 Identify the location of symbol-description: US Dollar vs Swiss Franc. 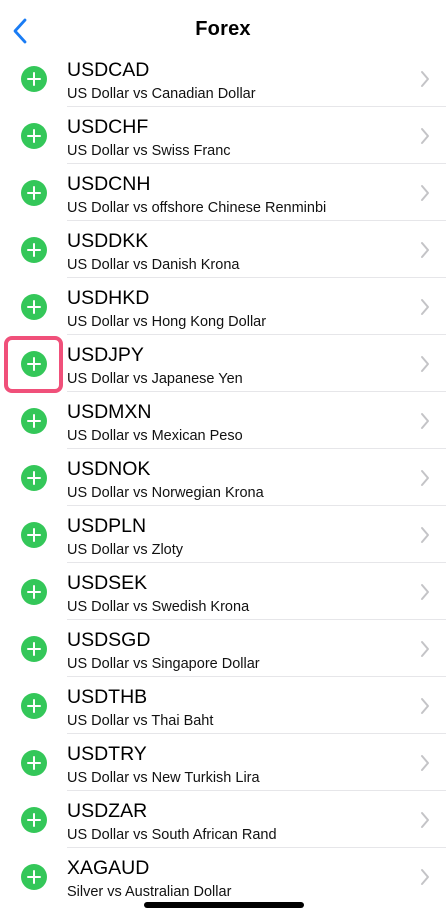
(149, 151).